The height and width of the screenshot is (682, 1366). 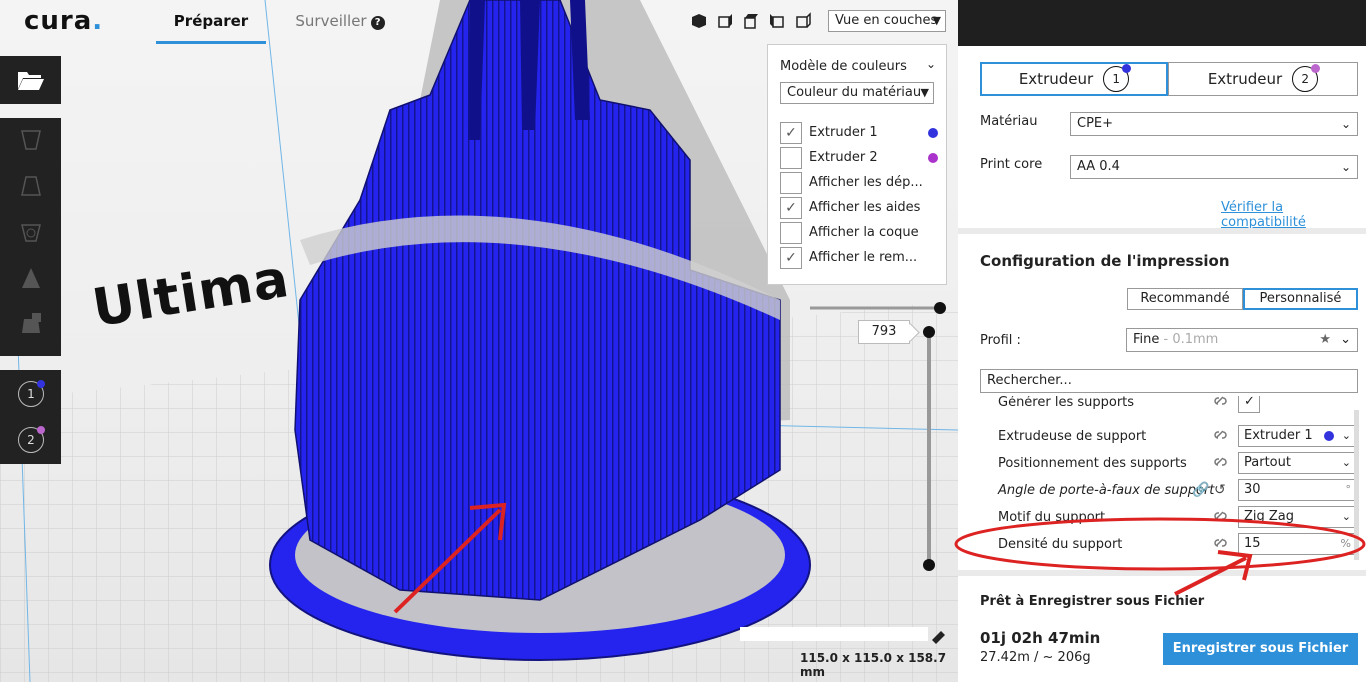 I want to click on extruder-tab-1: Extrudeur 1, so click(x=1074, y=79).